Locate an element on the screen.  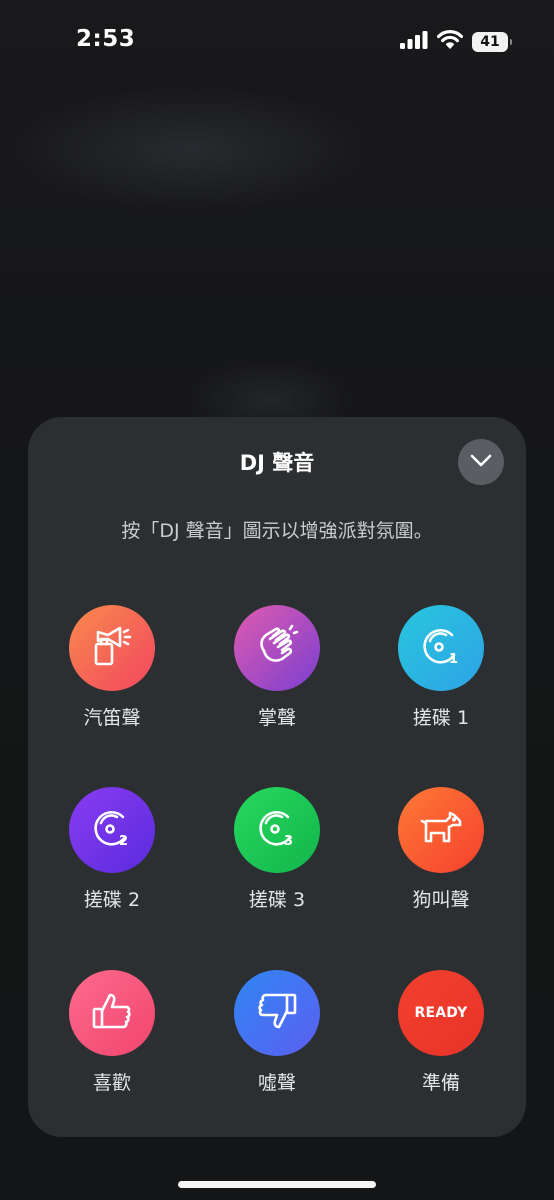
sound-label: 搓碟 1 is located at coordinates (441, 718).